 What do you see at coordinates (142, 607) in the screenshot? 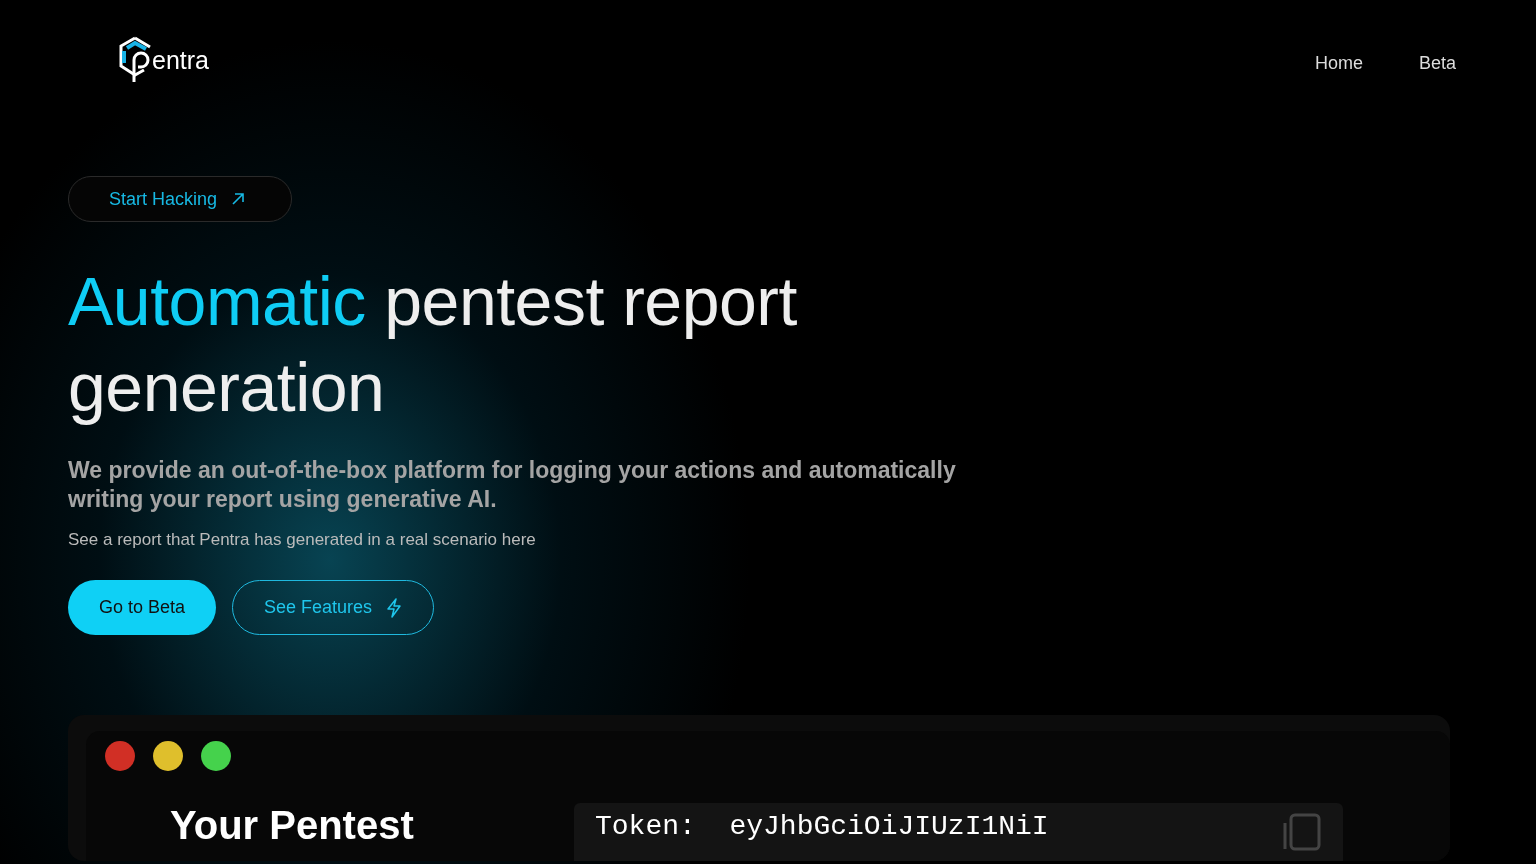
I see `go-to-beta-button: Go to Beta` at bounding box center [142, 607].